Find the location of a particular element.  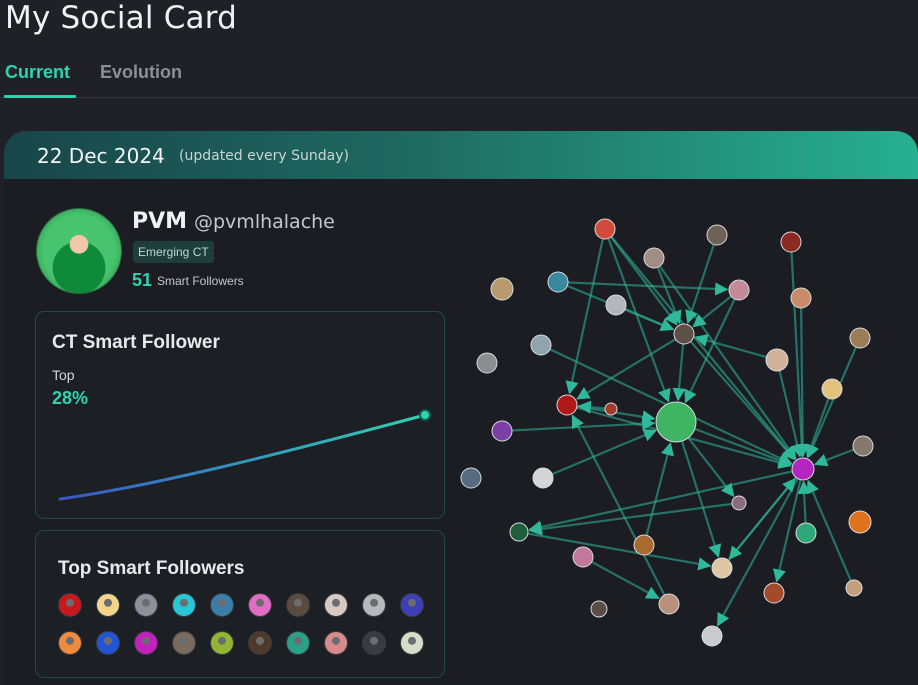

graph-node-green-circle is located at coordinates (519, 532).